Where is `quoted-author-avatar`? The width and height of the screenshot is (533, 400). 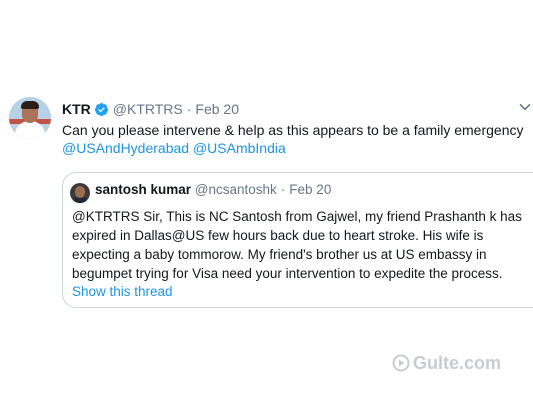
quoted-author-avatar is located at coordinates (80, 193).